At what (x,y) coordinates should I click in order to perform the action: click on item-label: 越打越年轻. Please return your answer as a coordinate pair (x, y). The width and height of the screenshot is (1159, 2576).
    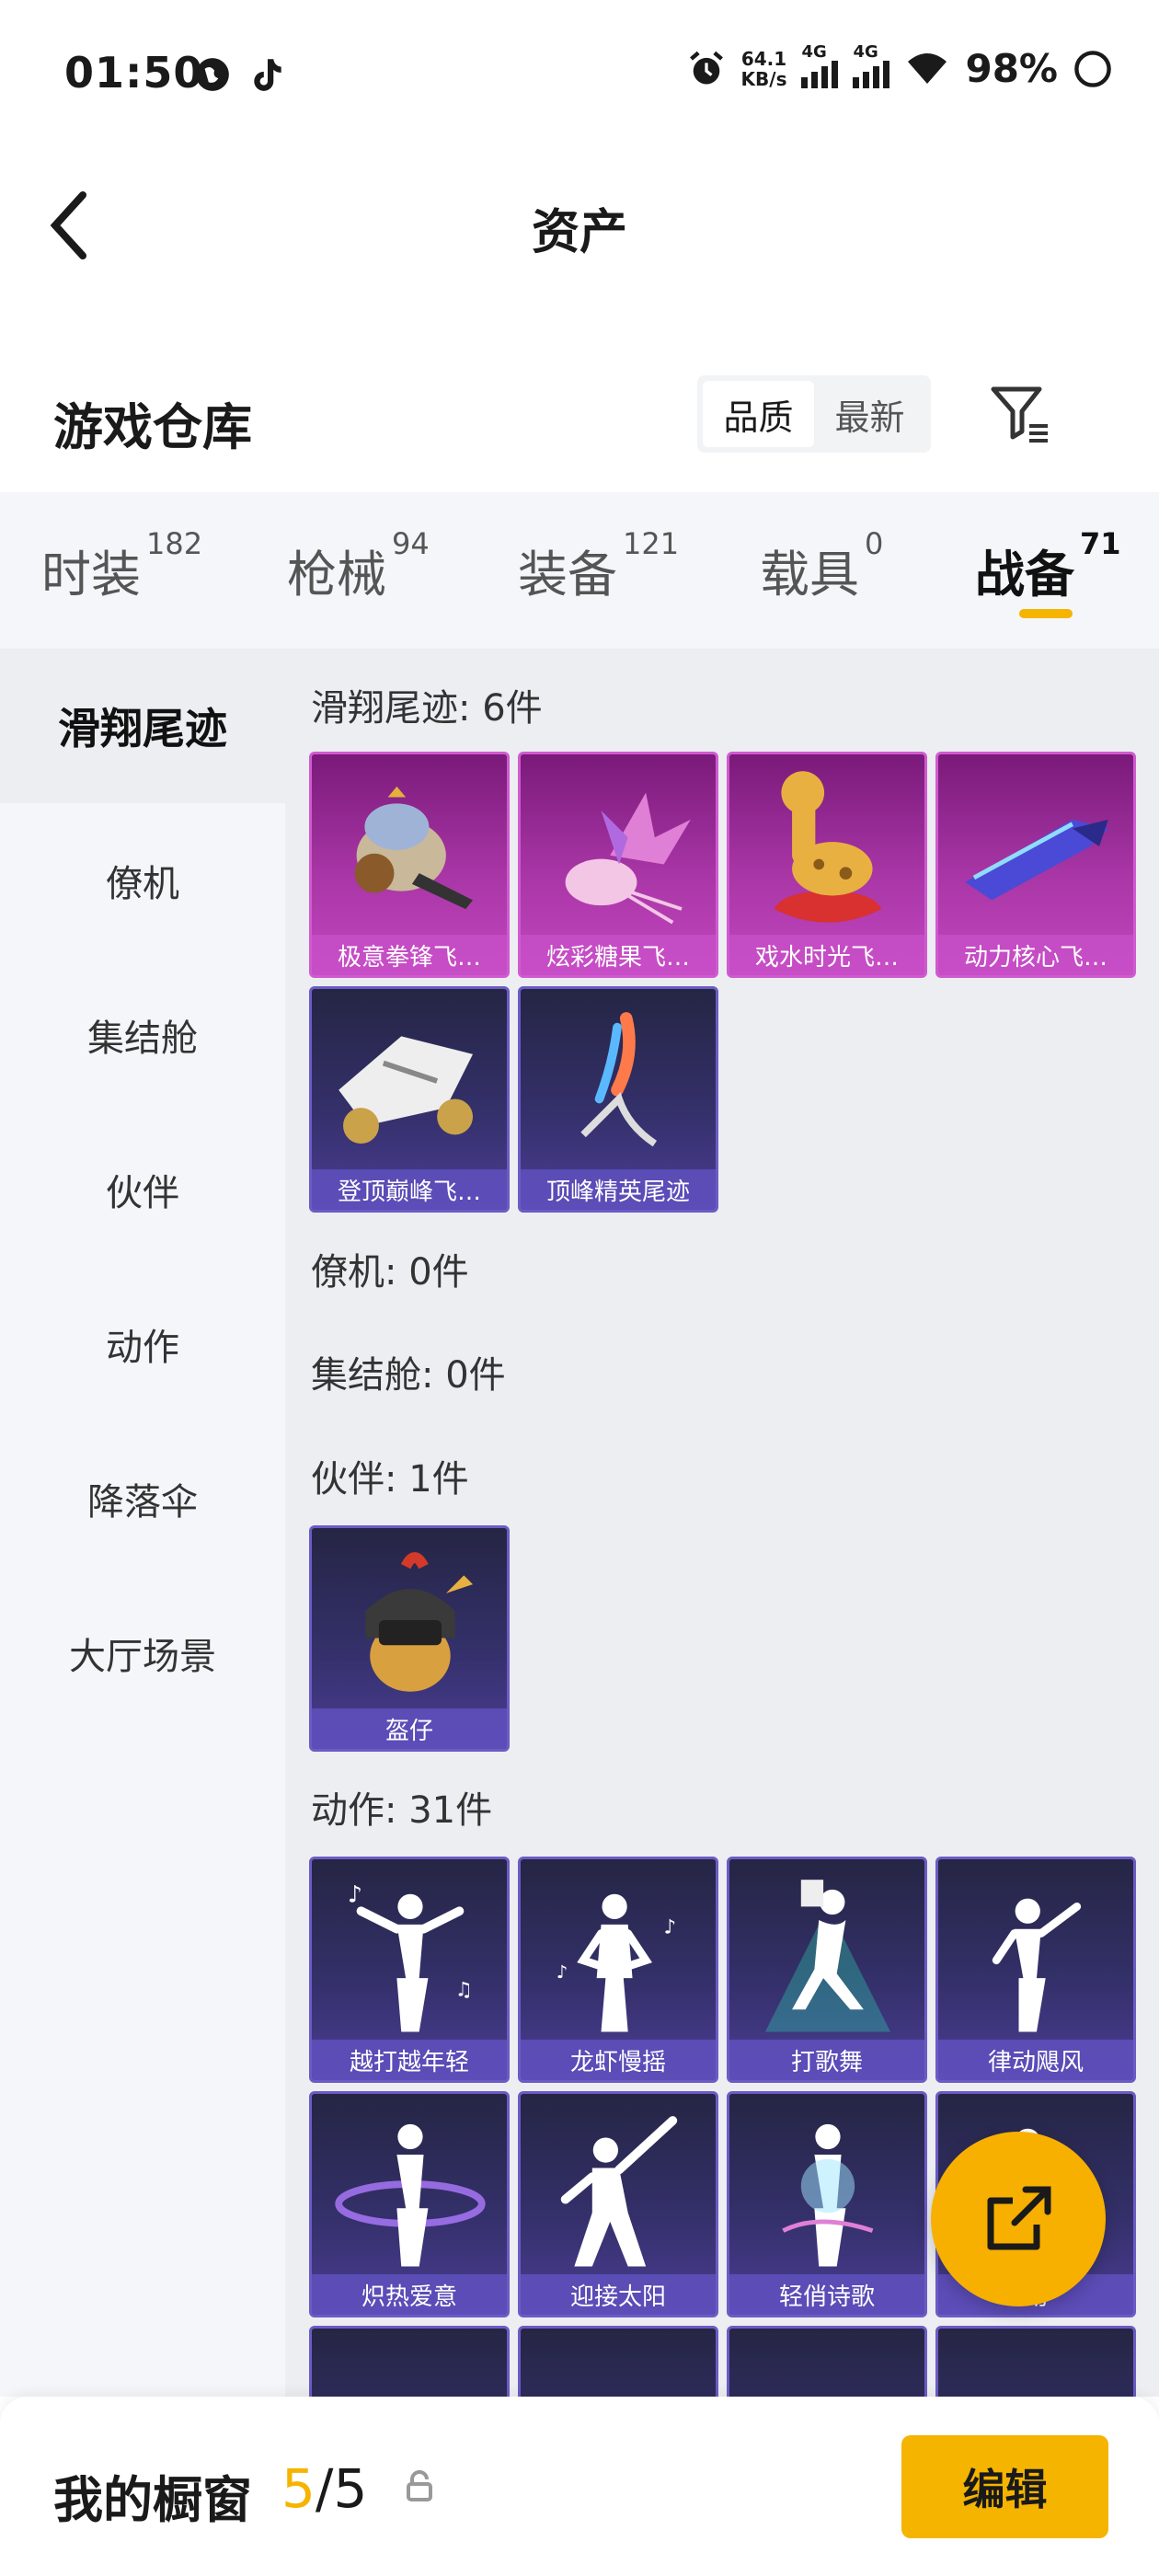
    Looking at the image, I should click on (409, 2060).